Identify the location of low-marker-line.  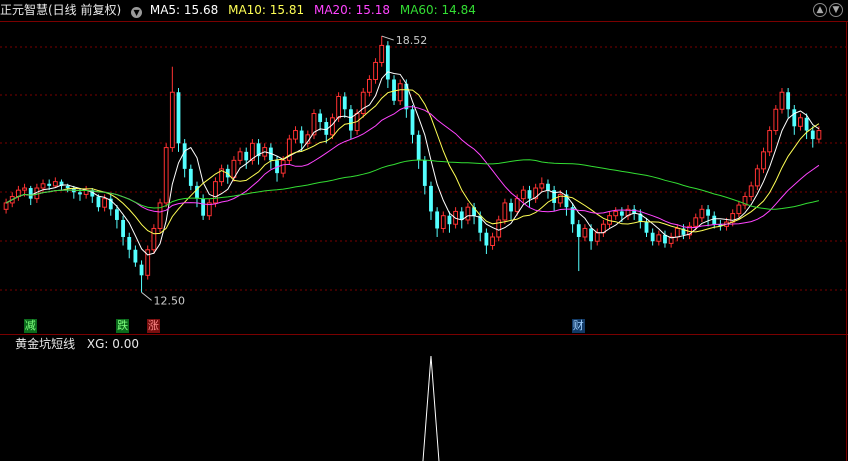
(146, 296).